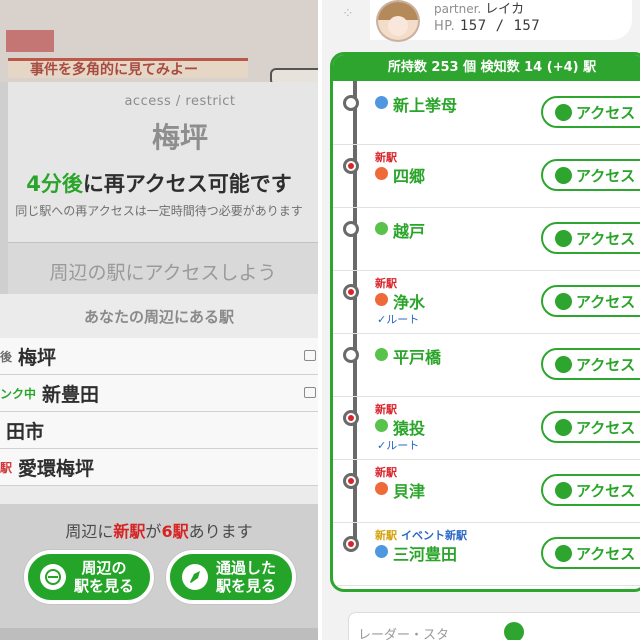  I want to click on station-count-header: 所持数 253 個 検知数 14 (+4) 駅, so click(486, 68).